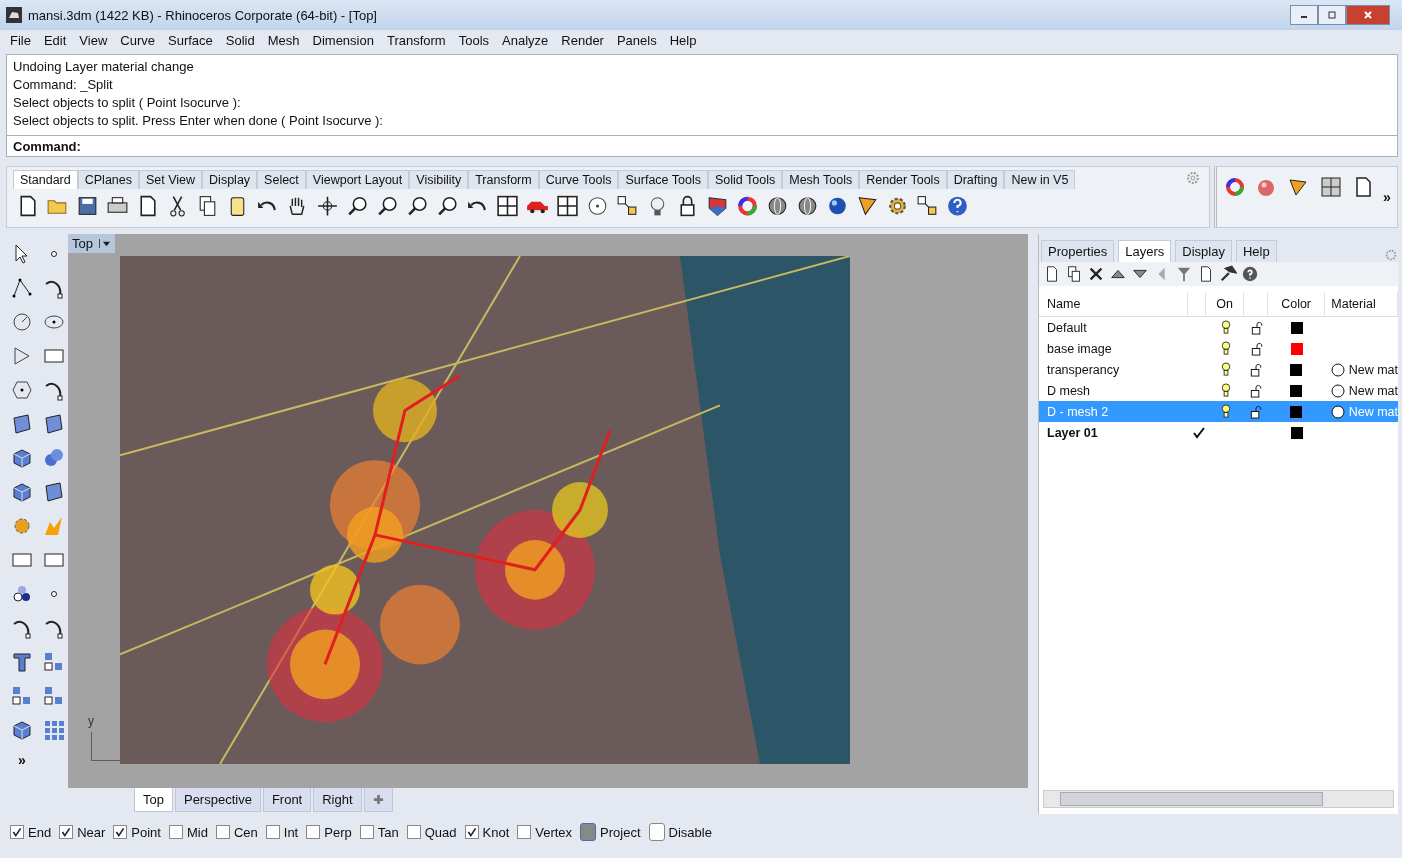  Describe the element at coordinates (1218, 390) in the screenshot. I see `layer-row: D mesh New mat` at that location.